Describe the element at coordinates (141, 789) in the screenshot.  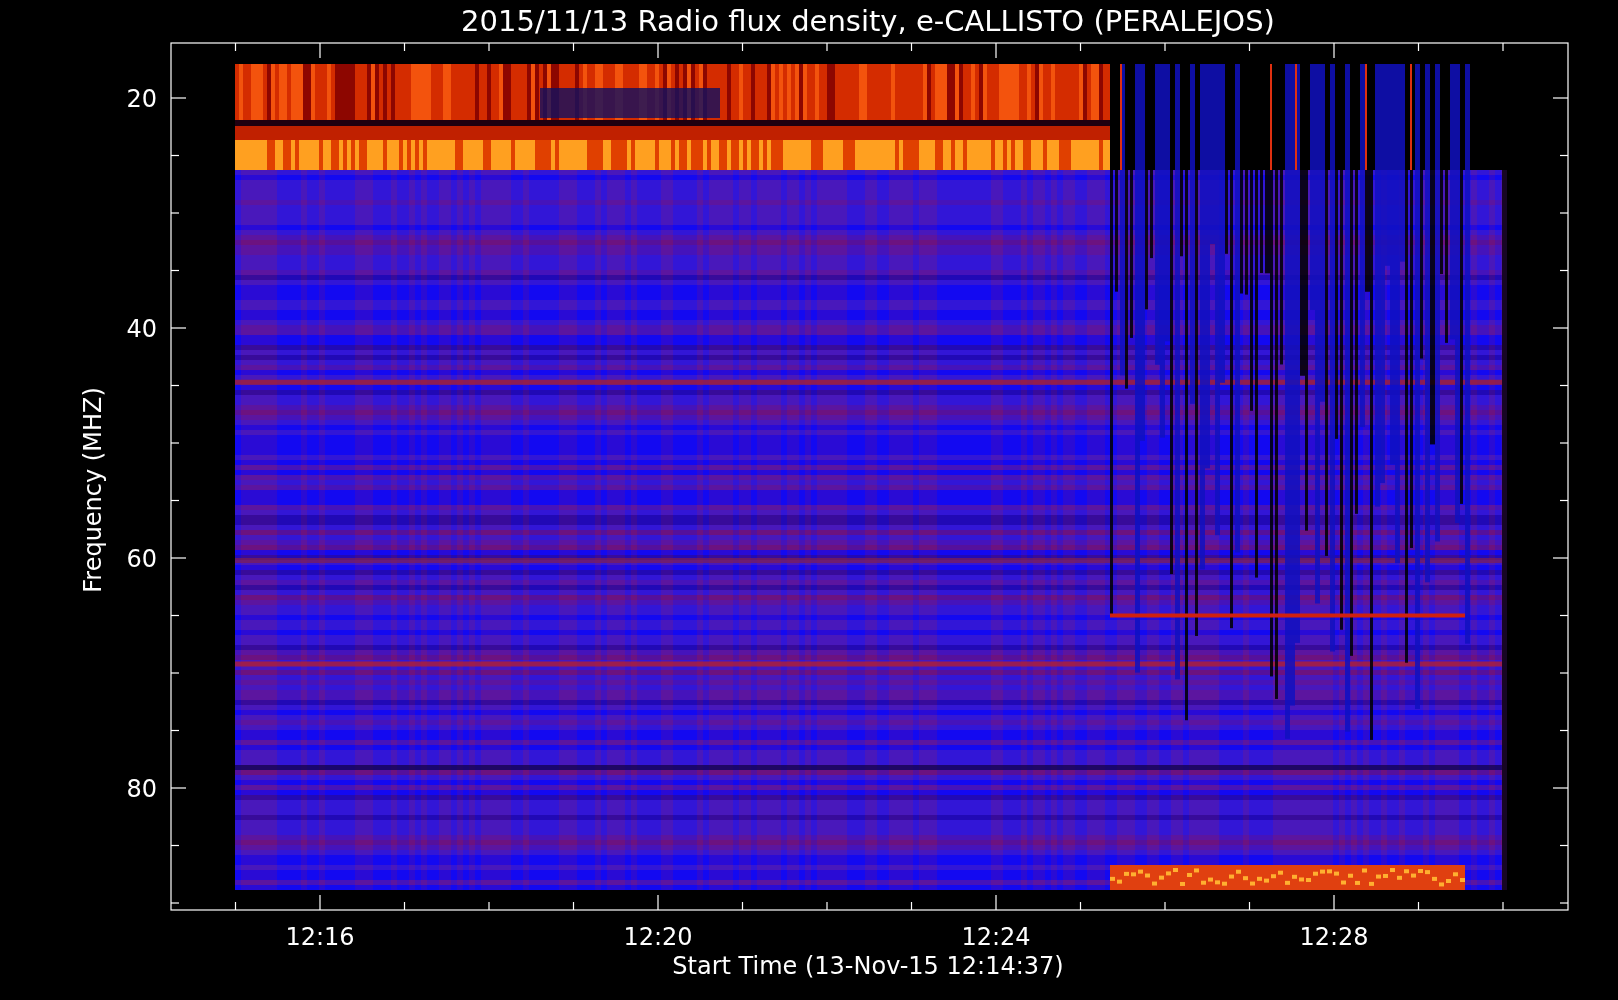
I see `y-tick-label: 80` at that location.